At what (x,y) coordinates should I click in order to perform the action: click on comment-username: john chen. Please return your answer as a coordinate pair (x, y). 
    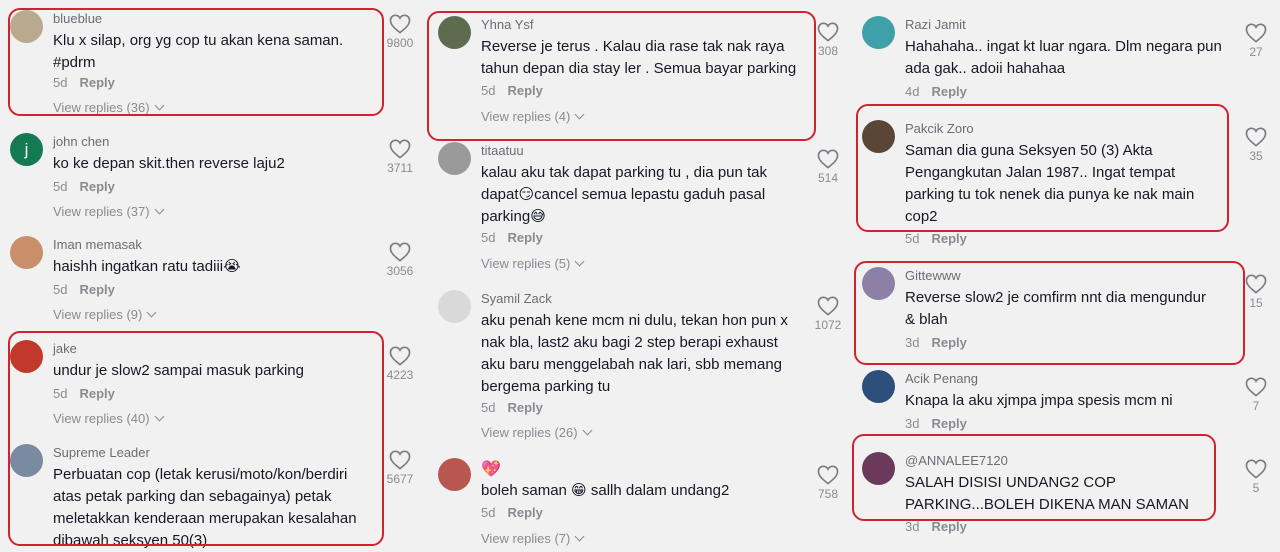
    Looking at the image, I should click on (81, 141).